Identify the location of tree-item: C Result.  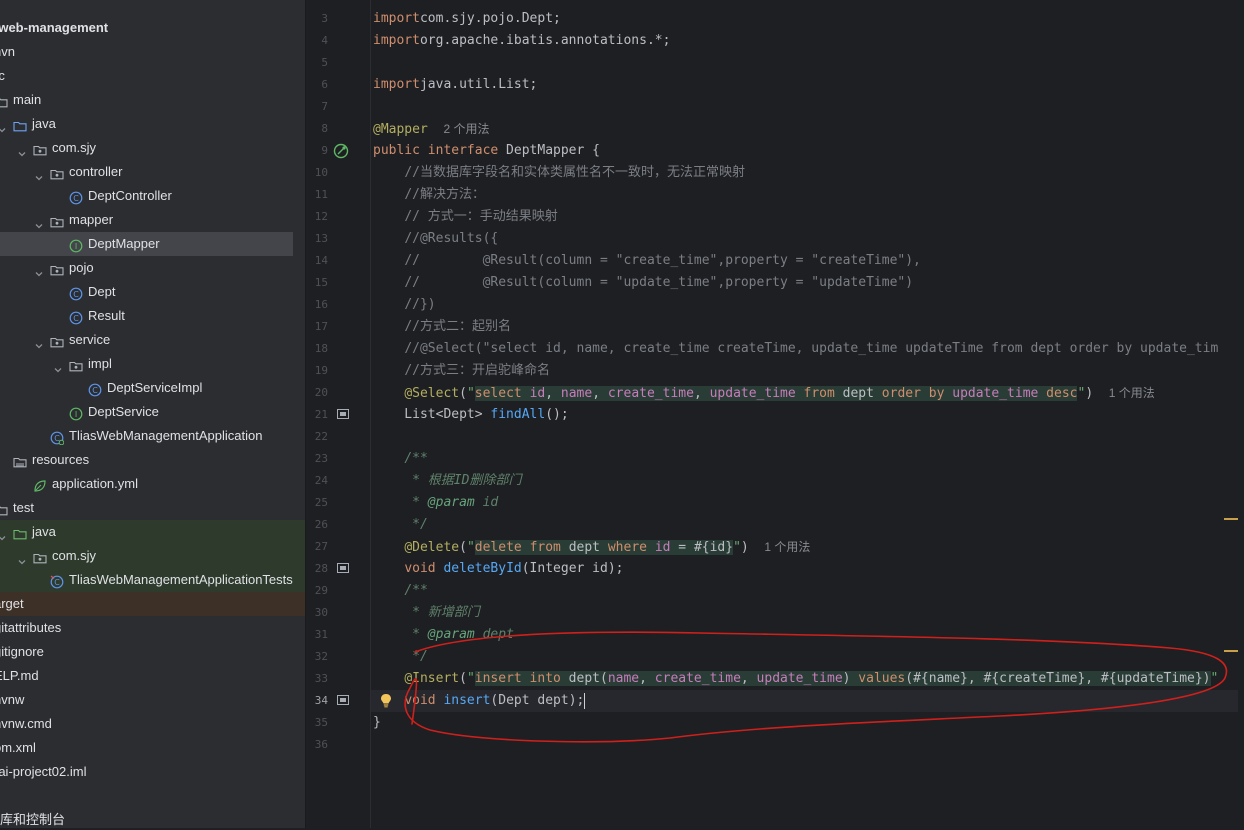
(152, 316).